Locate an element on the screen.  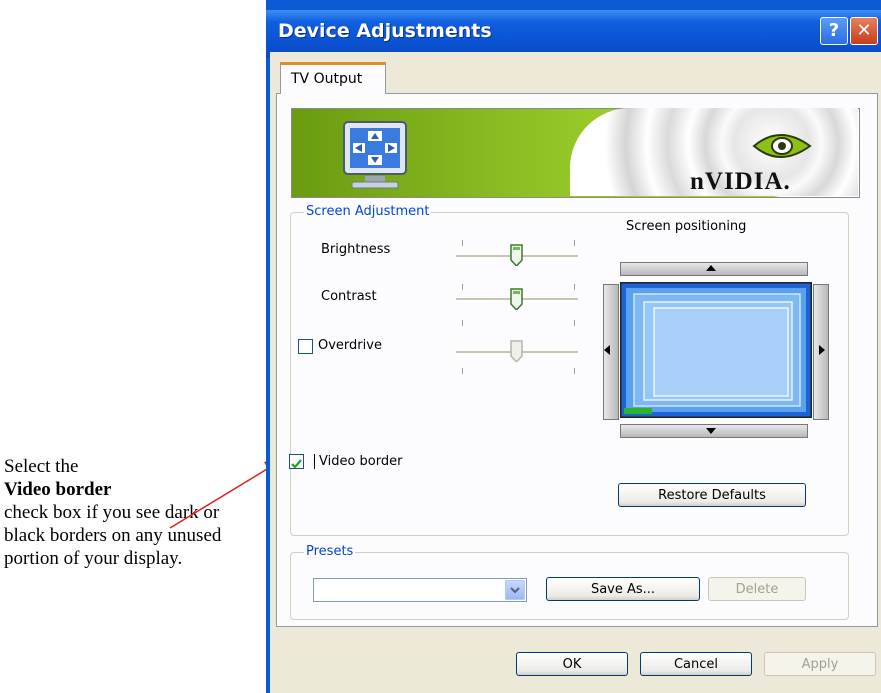
checkmark-icon is located at coordinates (296, 464).